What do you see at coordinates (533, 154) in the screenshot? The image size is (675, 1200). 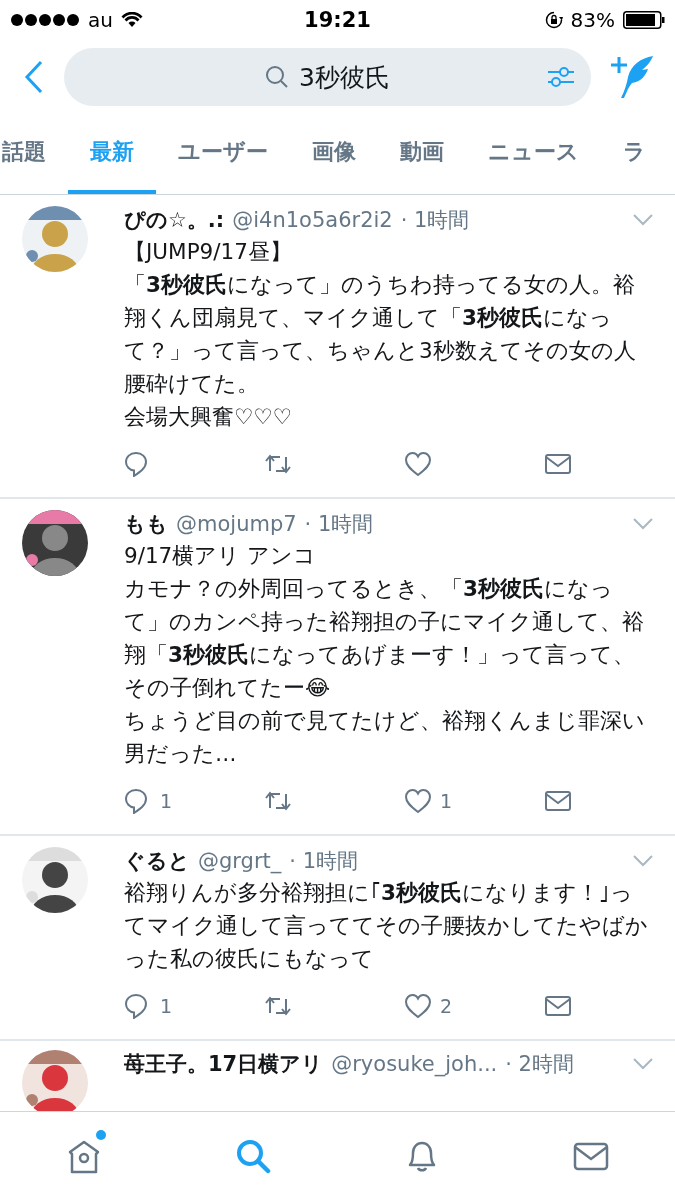 I see `search-tab: ニュース` at bounding box center [533, 154].